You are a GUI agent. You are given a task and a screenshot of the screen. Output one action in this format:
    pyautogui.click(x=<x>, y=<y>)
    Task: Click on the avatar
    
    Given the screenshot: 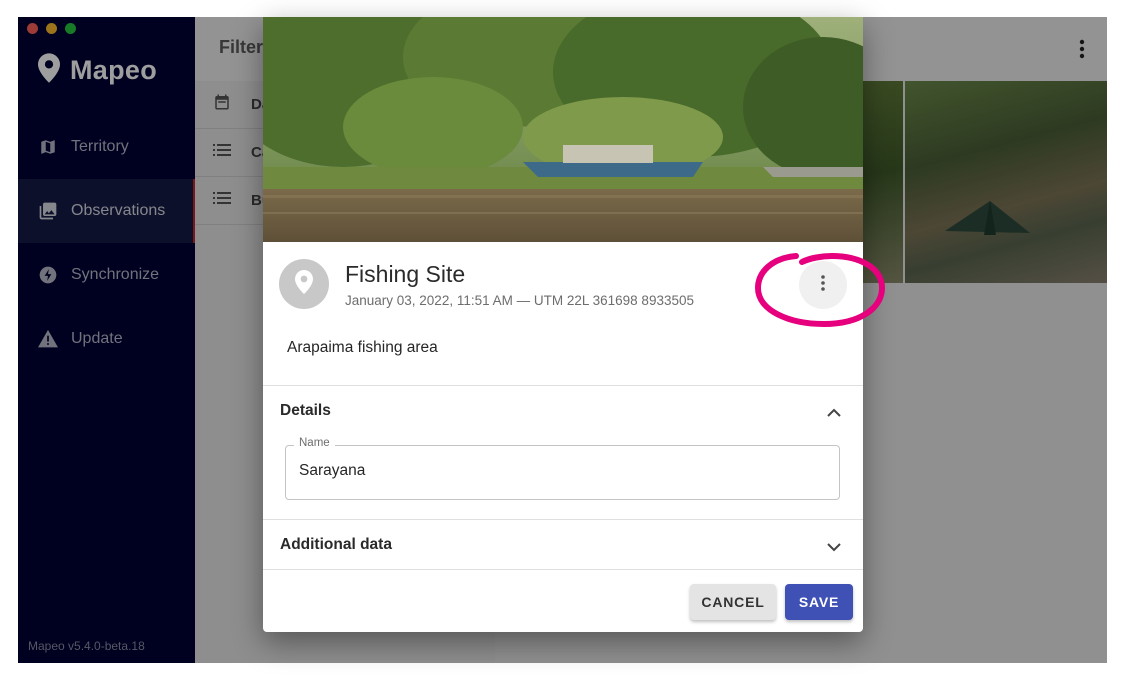 What is the action you would take?
    pyautogui.click(x=304, y=284)
    